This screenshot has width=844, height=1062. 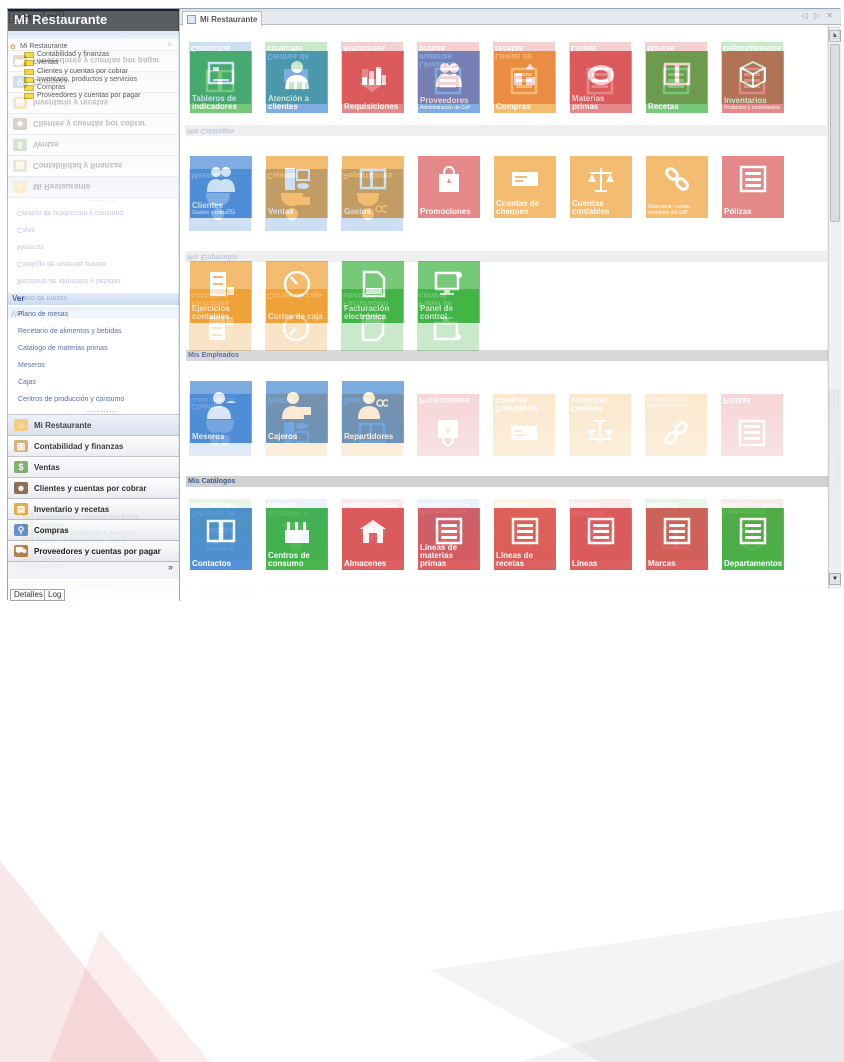 I want to click on nav-button-label: Clientes y cuentas por cobrar, so click(x=89, y=124).